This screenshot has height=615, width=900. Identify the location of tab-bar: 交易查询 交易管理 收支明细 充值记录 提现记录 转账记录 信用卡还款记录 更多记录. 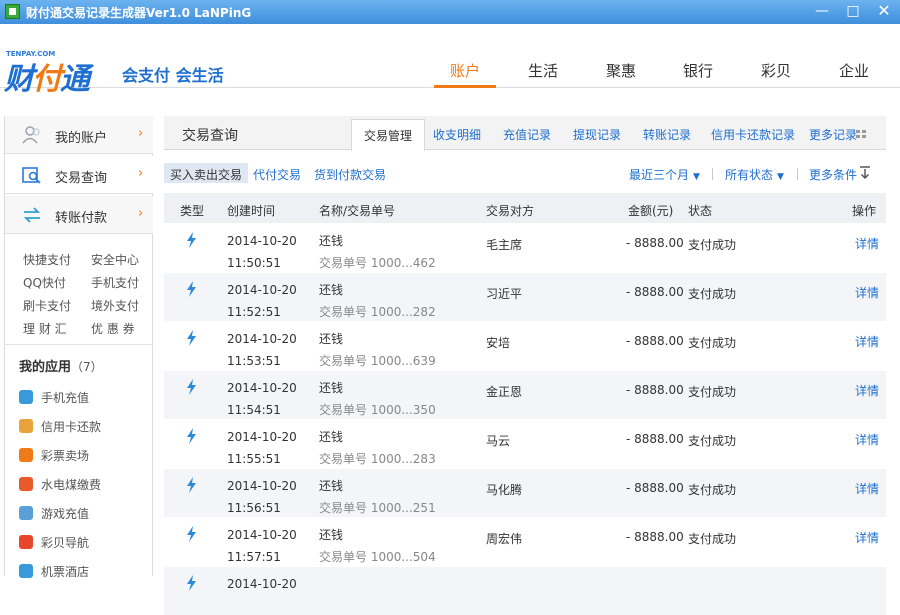
(525, 133).